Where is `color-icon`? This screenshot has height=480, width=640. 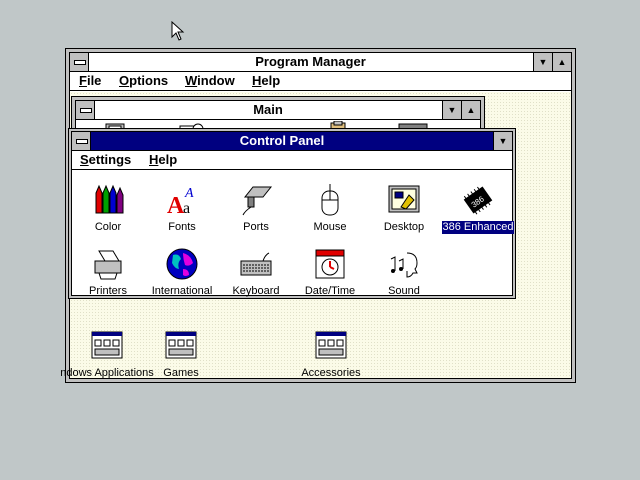 color-icon is located at coordinates (109, 199).